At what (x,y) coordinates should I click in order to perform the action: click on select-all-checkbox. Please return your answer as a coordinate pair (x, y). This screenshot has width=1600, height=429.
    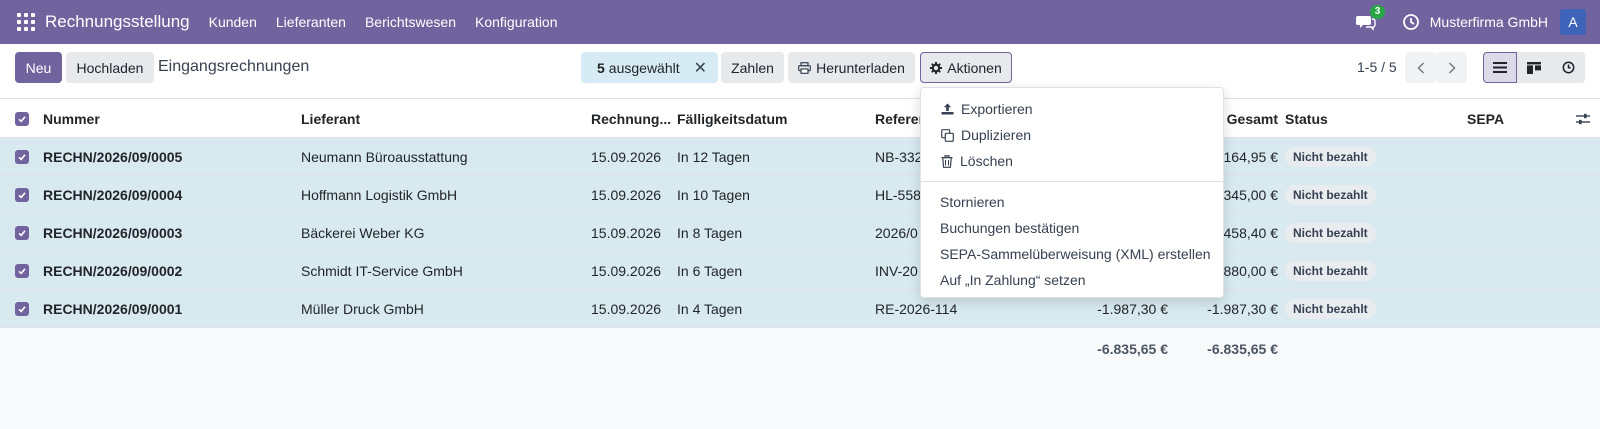
    Looking at the image, I should click on (22, 118).